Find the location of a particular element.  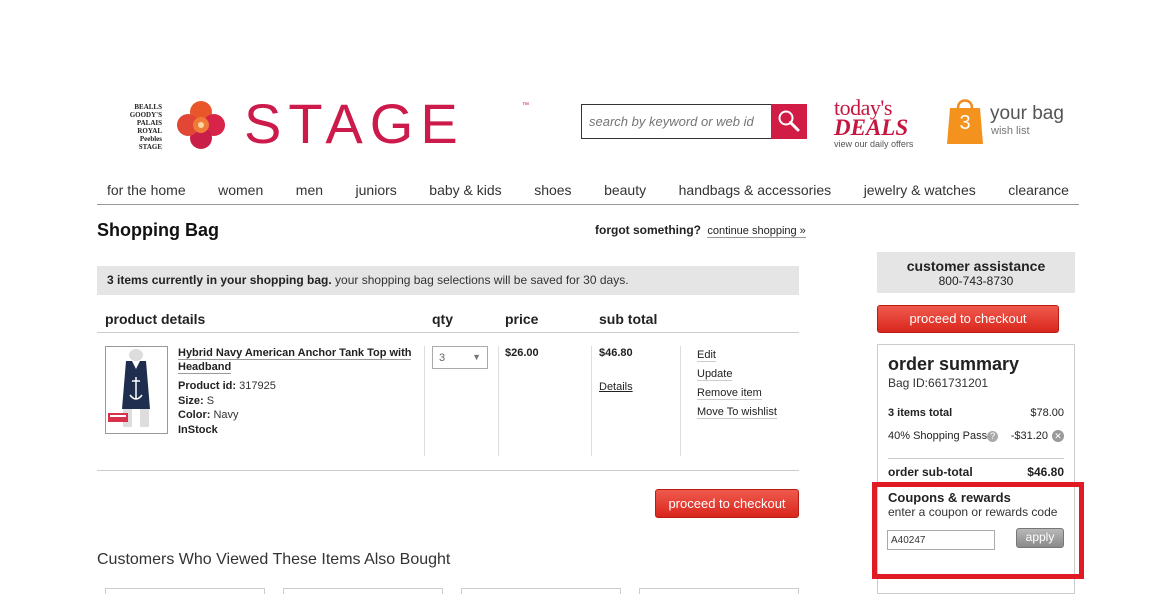

color-label: Color: is located at coordinates (194, 415).